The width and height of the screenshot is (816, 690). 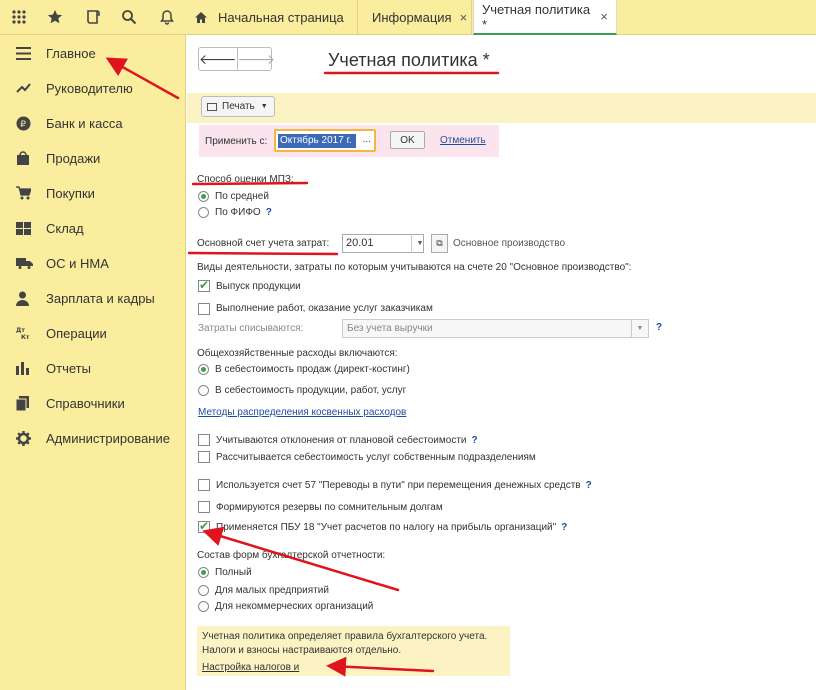 I want to click on overhead-label: Общехозяйственные расходы включаются:, so click(x=297, y=353).